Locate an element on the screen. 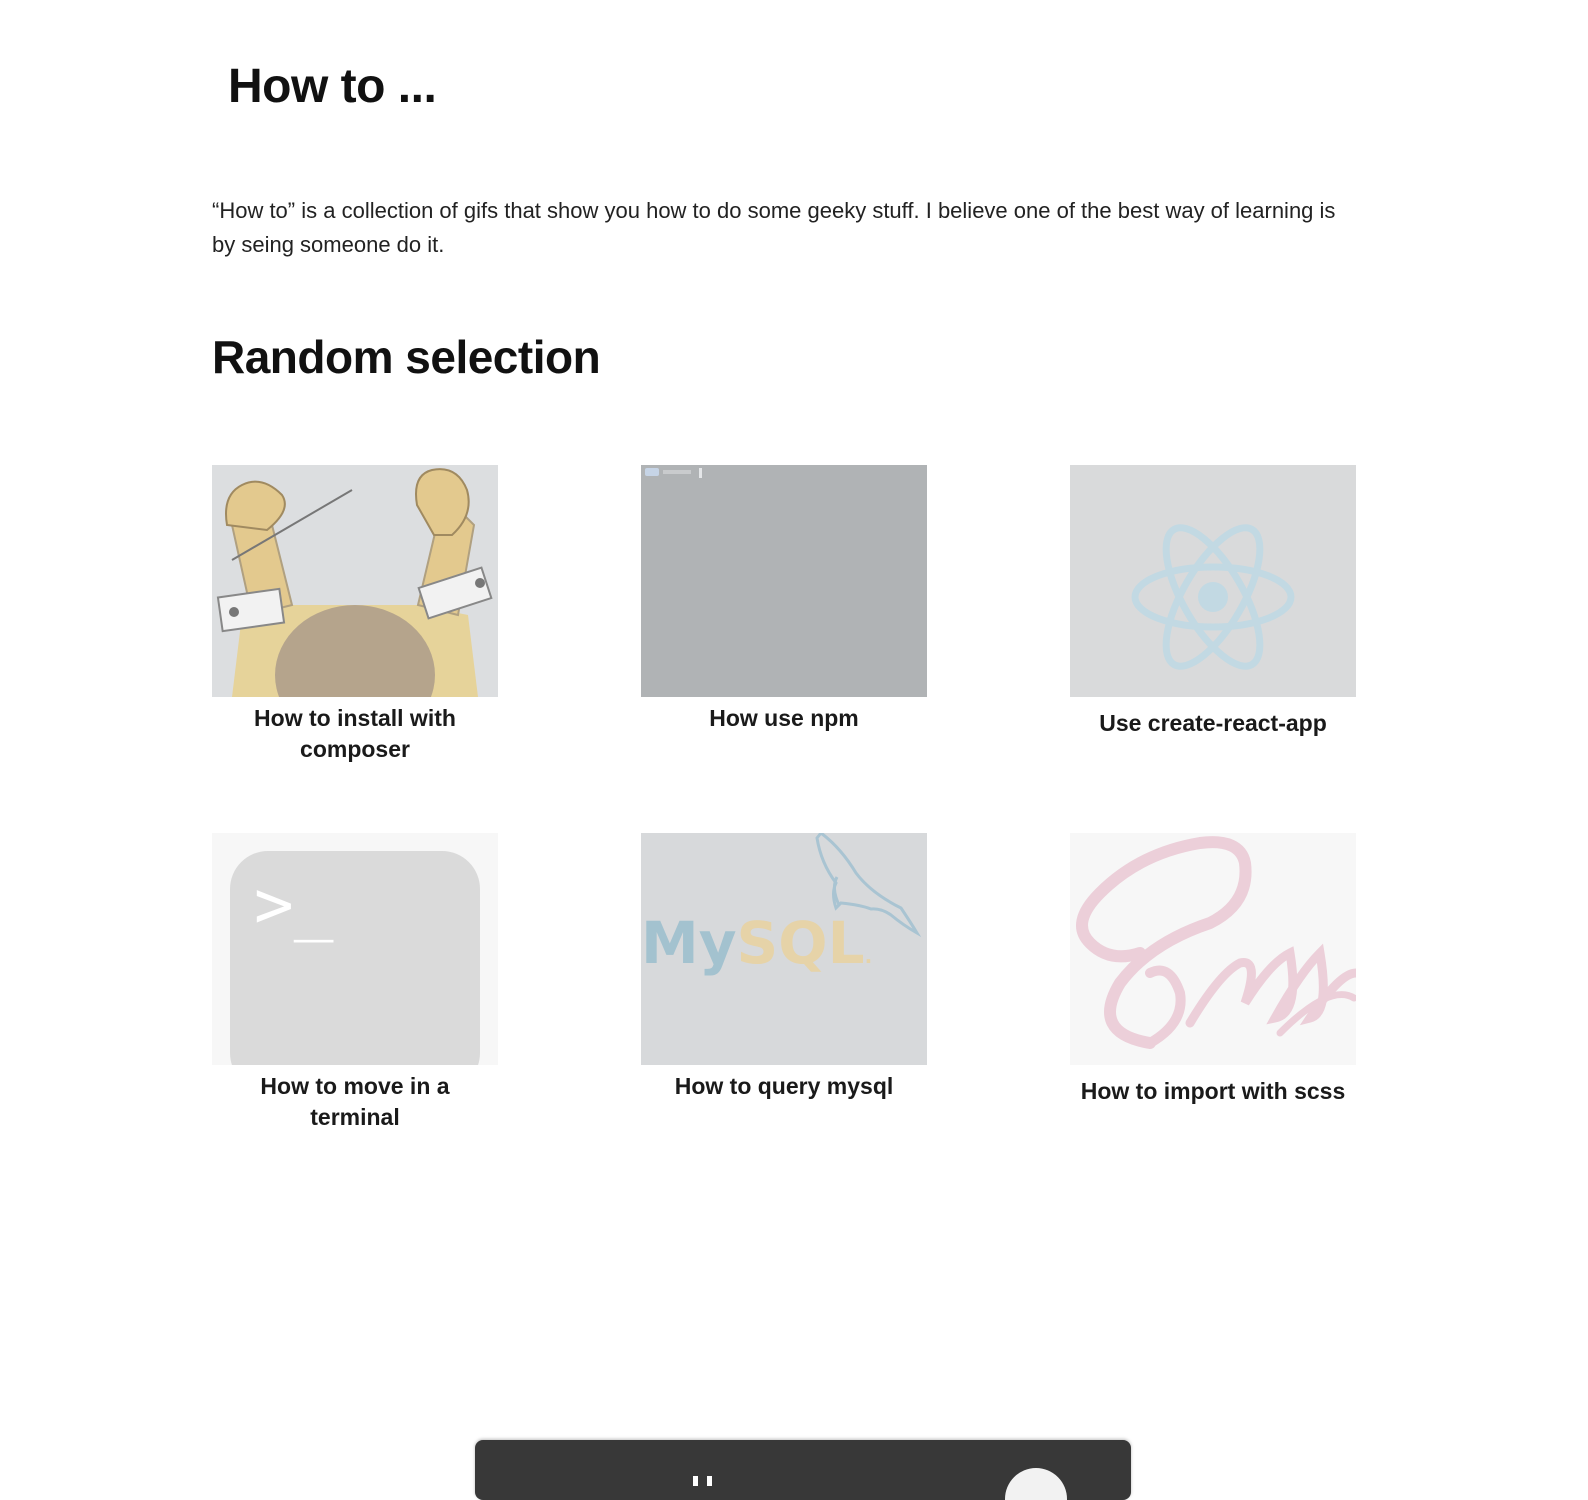  card-install-composer: How to install with composer is located at coordinates (355, 615).